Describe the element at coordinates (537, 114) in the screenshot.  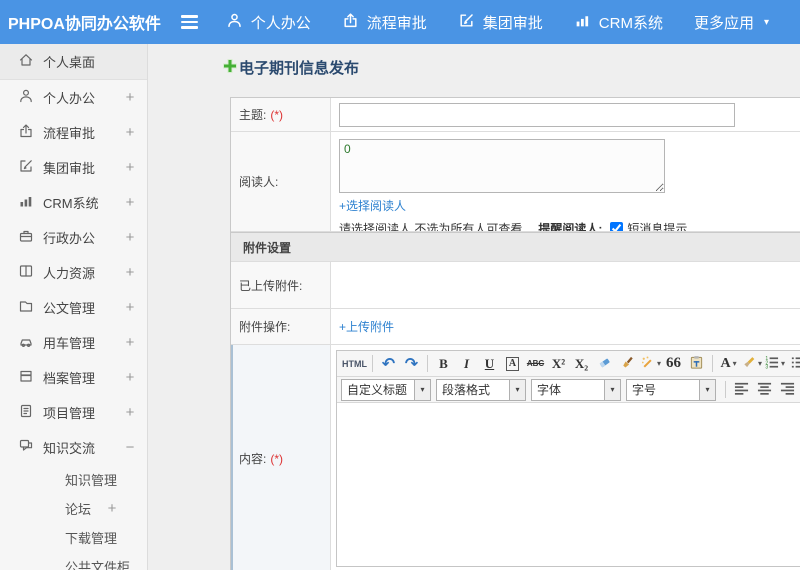
I see `subject-input` at that location.